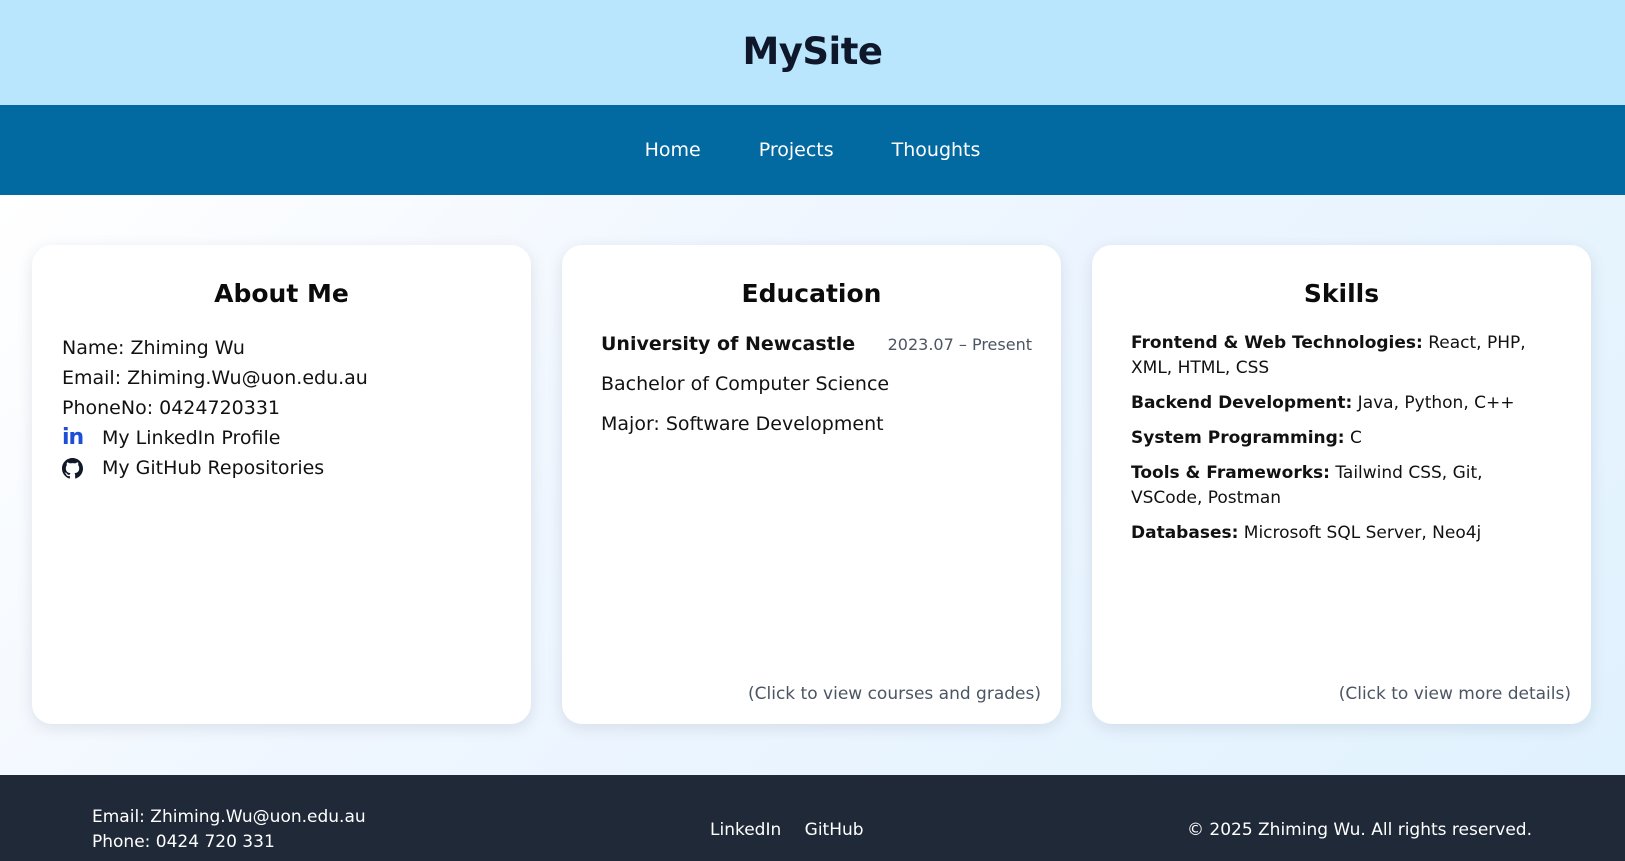 The image size is (1625, 861). I want to click on nav-projects-link: Projects, so click(796, 150).